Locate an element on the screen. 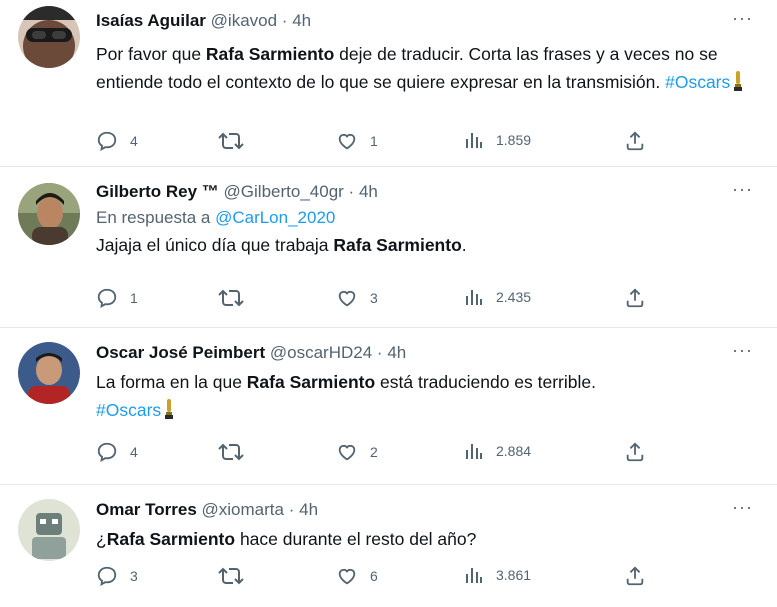 Image resolution: width=777 pixels, height=607 pixels. user-handle: @ikavod is located at coordinates (244, 20).